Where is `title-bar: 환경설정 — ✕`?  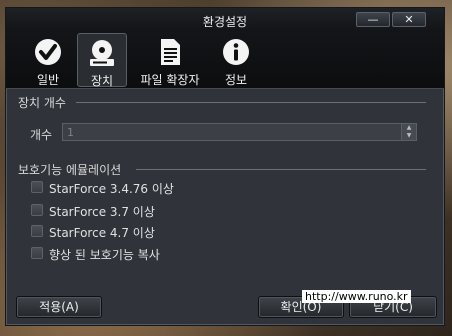 title-bar: 환경설정 — ✕ is located at coordinates (225, 20).